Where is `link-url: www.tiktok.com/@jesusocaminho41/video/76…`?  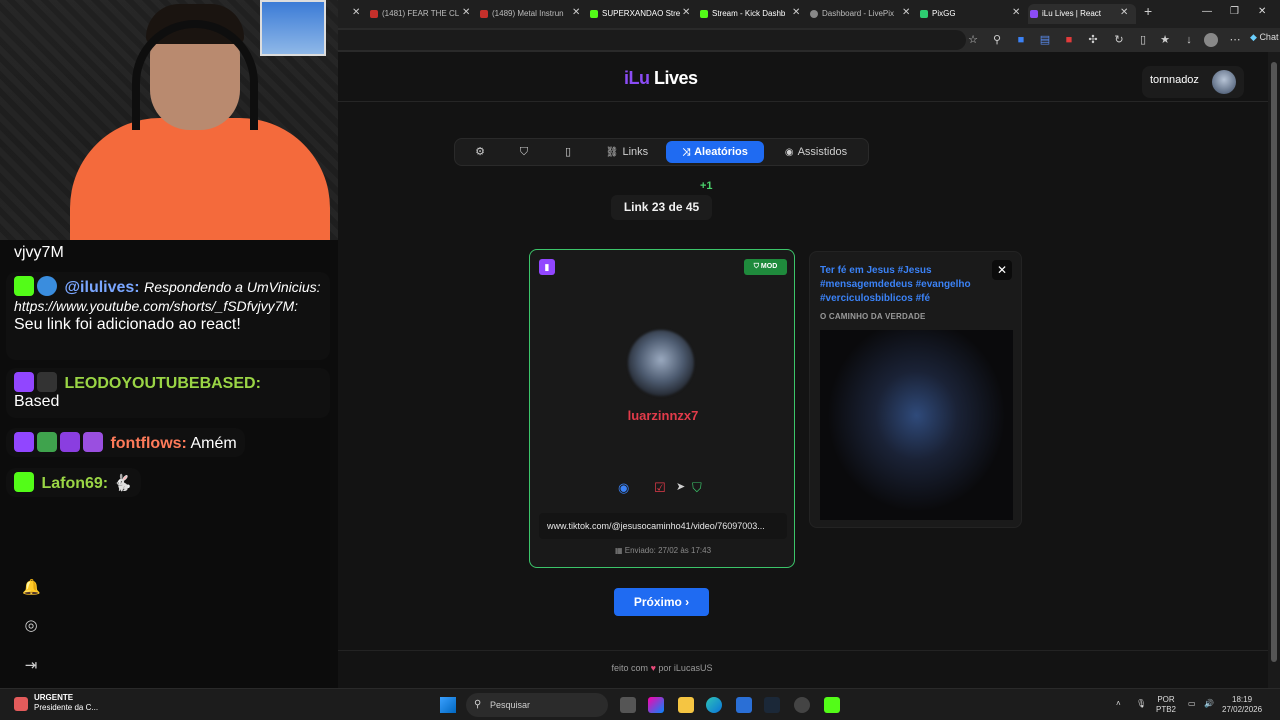
link-url: www.tiktok.com/@jesusocaminho41/video/76… is located at coordinates (663, 526).